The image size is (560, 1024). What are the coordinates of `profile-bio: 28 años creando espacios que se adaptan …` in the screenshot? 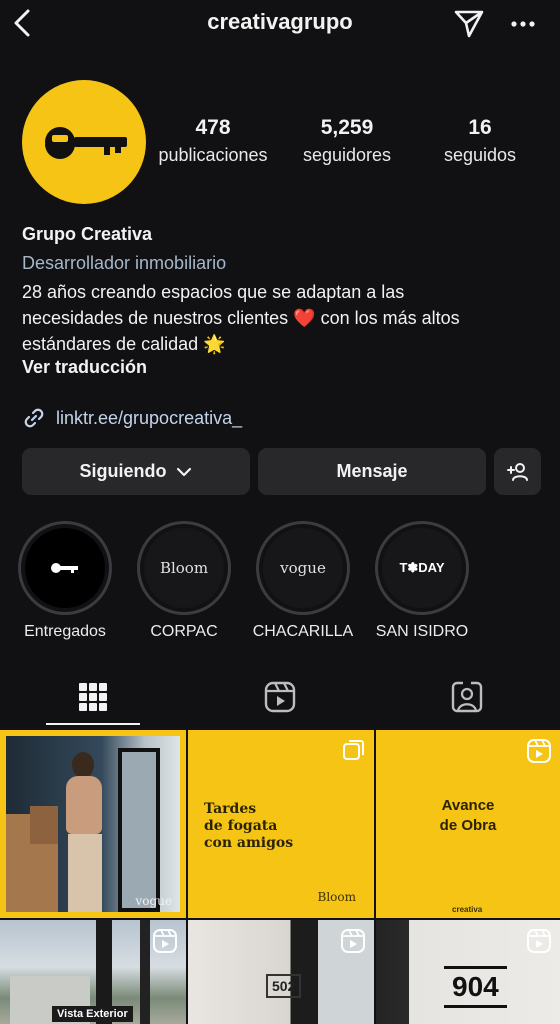 It's located at (282, 318).